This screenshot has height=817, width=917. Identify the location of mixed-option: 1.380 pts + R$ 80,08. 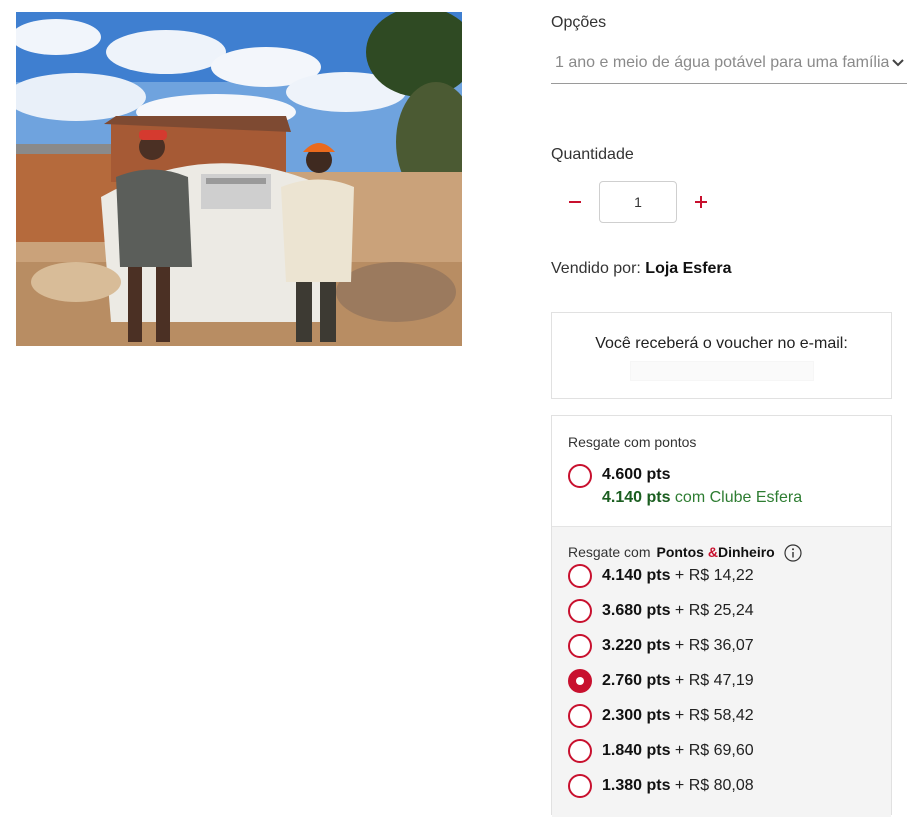
(721, 787).